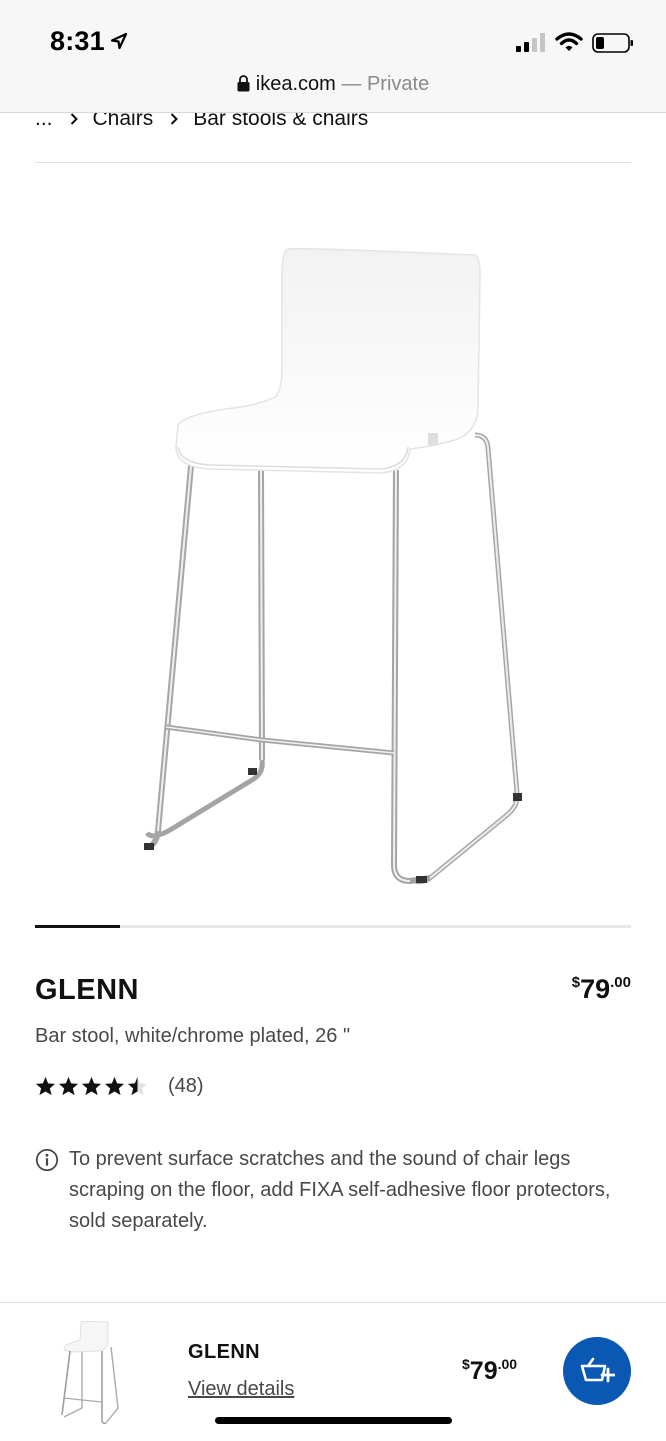 The height and width of the screenshot is (1441, 666). What do you see at coordinates (333, 56) in the screenshot?
I see `browser-chrome: 8:31 ikea.com — Private` at bounding box center [333, 56].